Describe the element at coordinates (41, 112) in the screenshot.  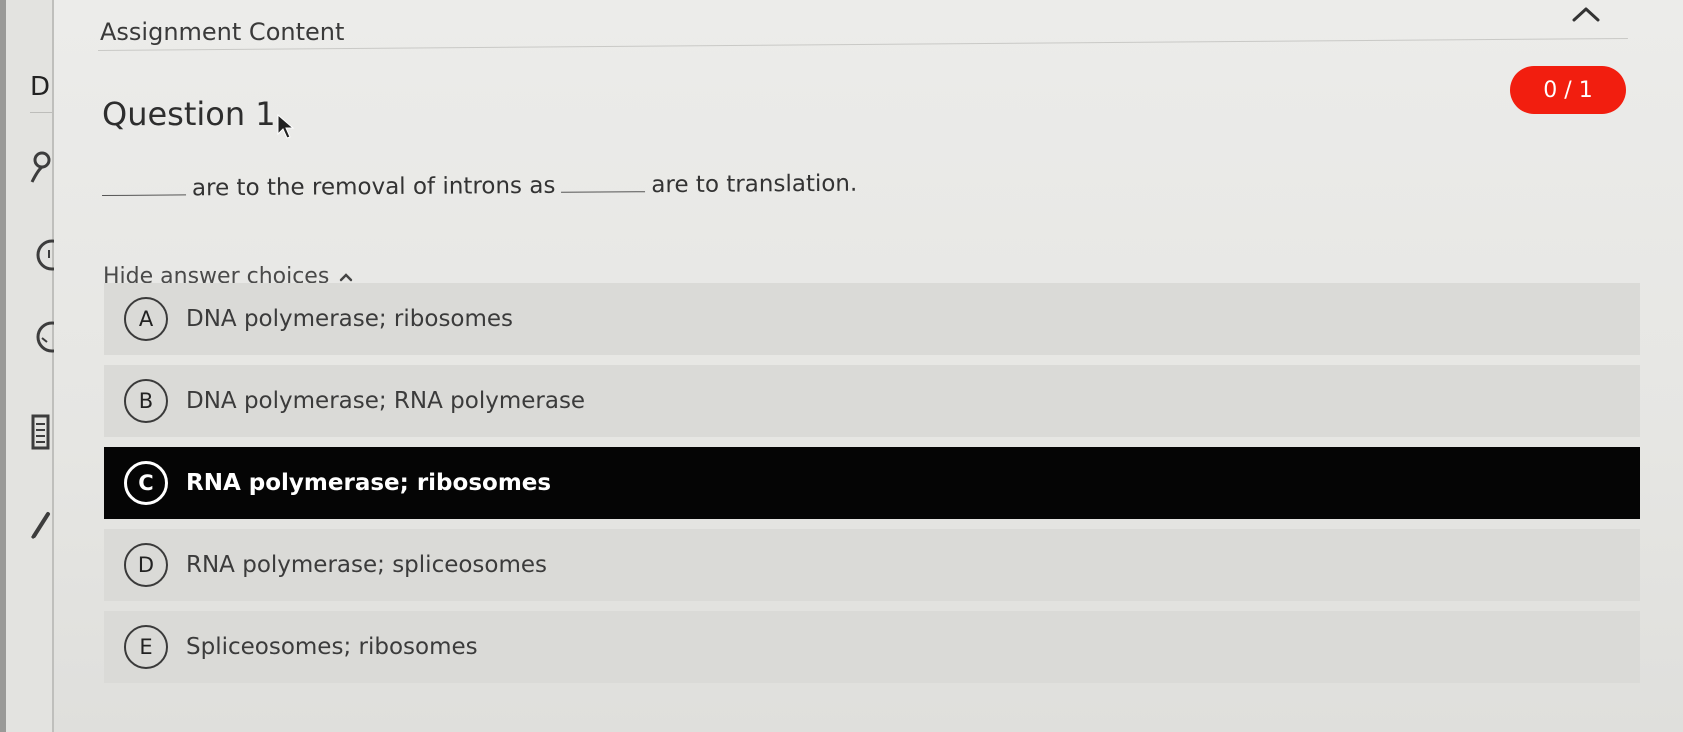
I see `sidebar-divider` at that location.